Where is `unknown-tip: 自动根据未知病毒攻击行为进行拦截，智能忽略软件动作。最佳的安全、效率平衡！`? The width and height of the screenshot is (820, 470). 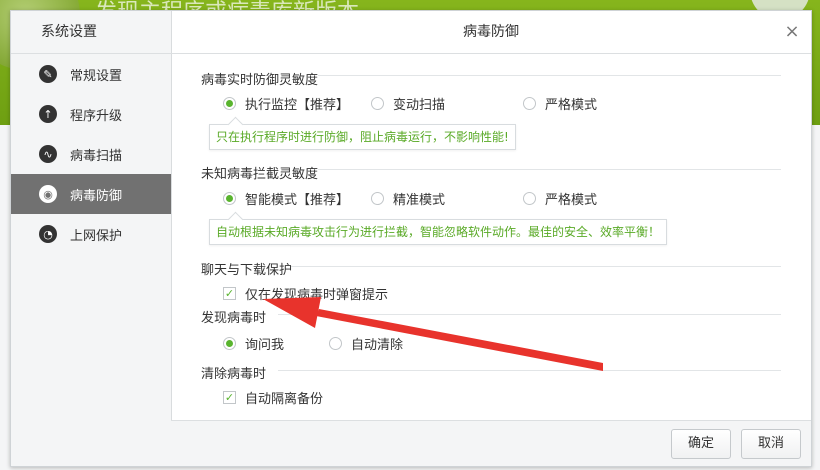
unknown-tip: 自动根据未知病毒攻击行为进行拦截，智能忽略软件动作。最佳的安全、效率平衡！ is located at coordinates (438, 232).